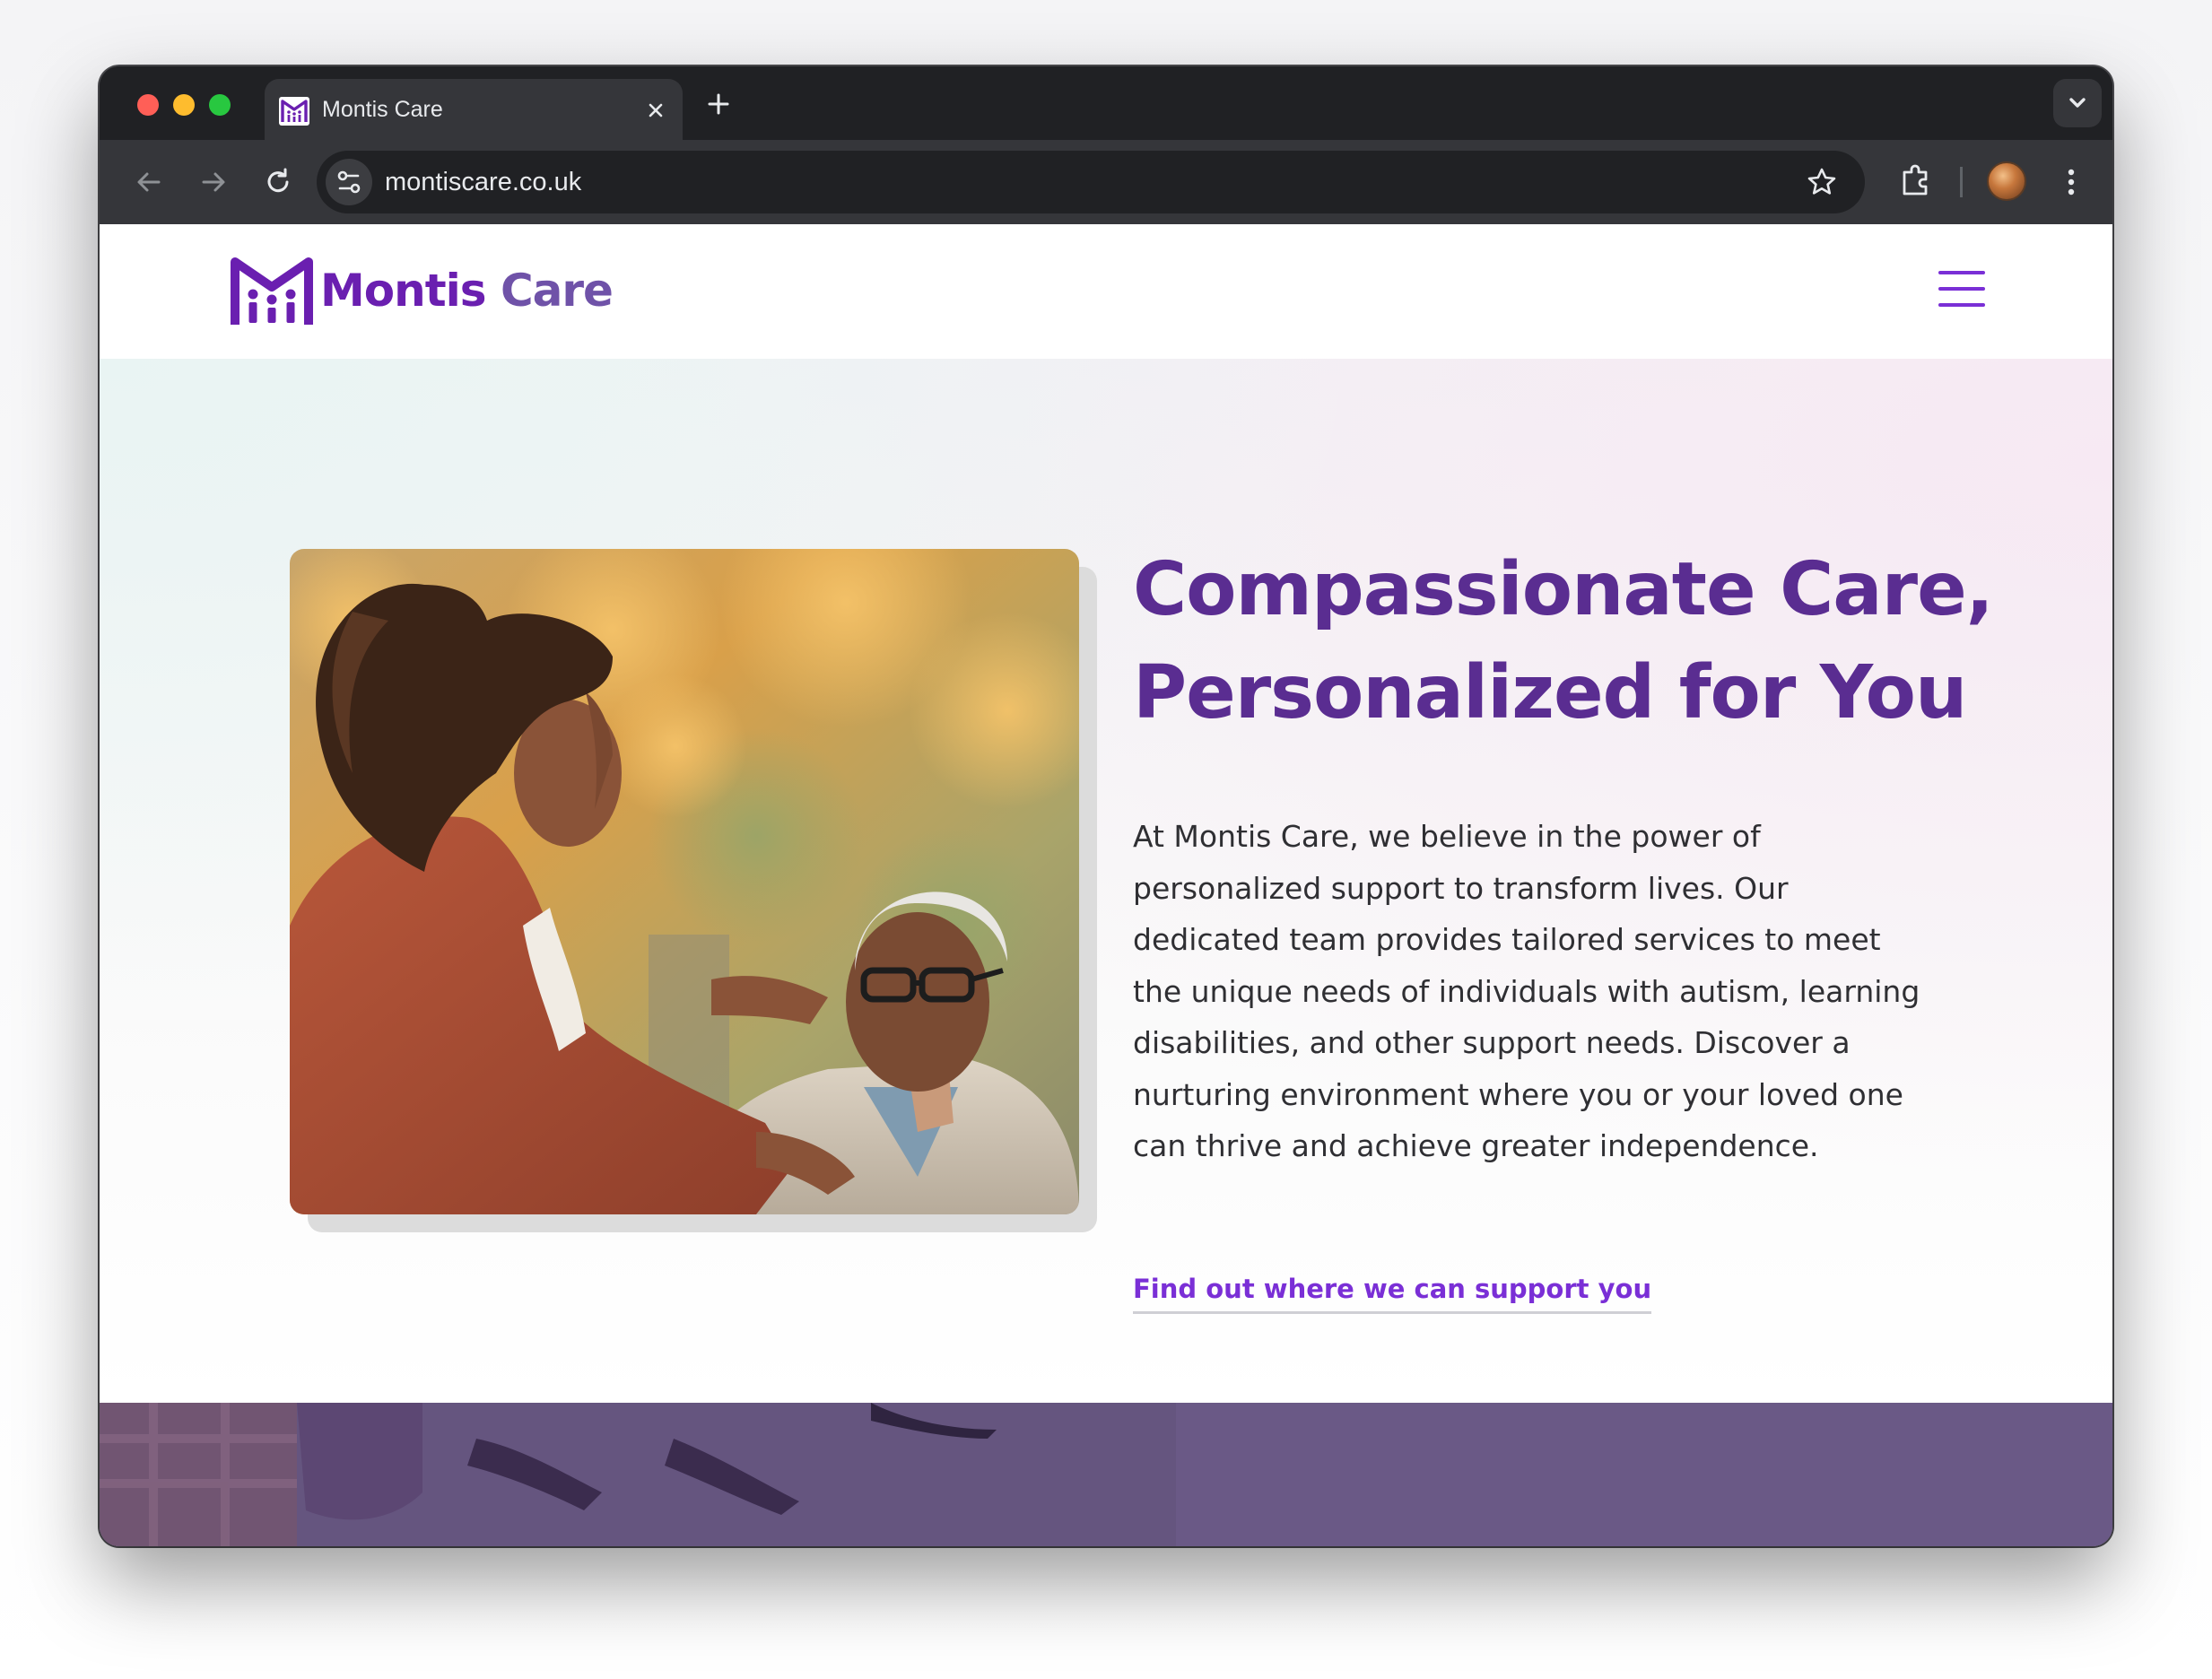 The width and height of the screenshot is (2212, 1679). Describe the element at coordinates (1550, 692) in the screenshot. I see `hero-title-line-2: Personalized for You` at that location.